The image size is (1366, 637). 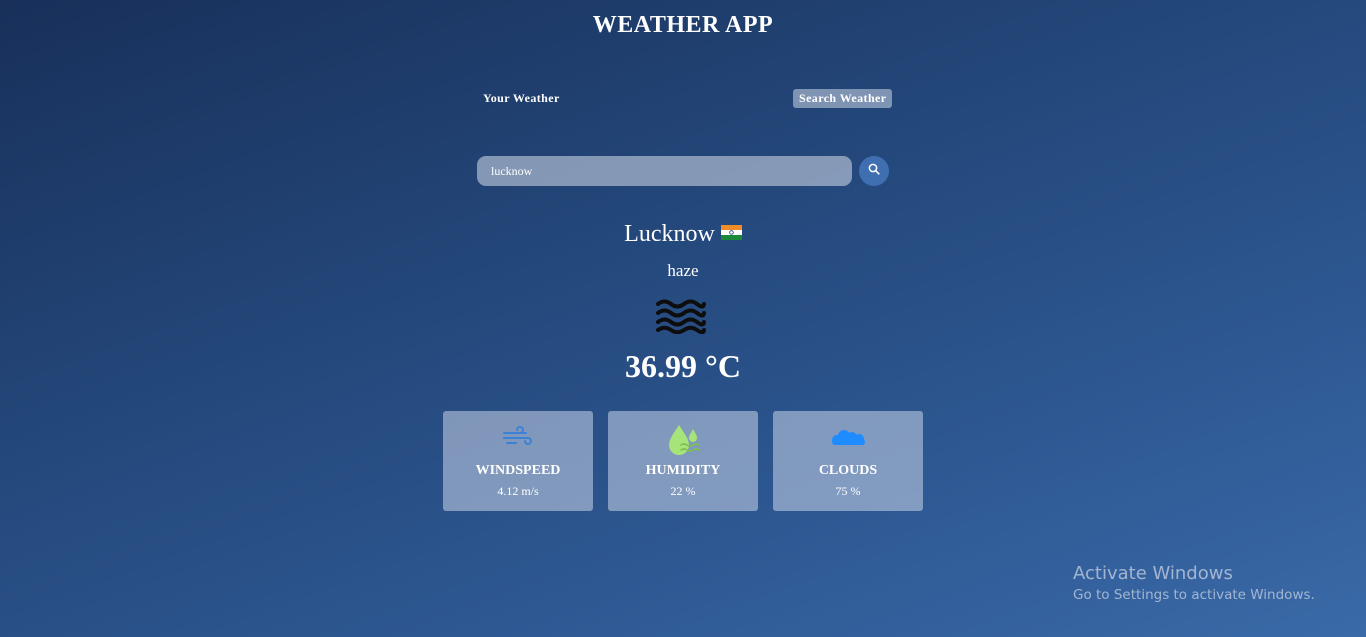 What do you see at coordinates (1153, 573) in the screenshot?
I see `watermark-title: Activate Windows` at bounding box center [1153, 573].